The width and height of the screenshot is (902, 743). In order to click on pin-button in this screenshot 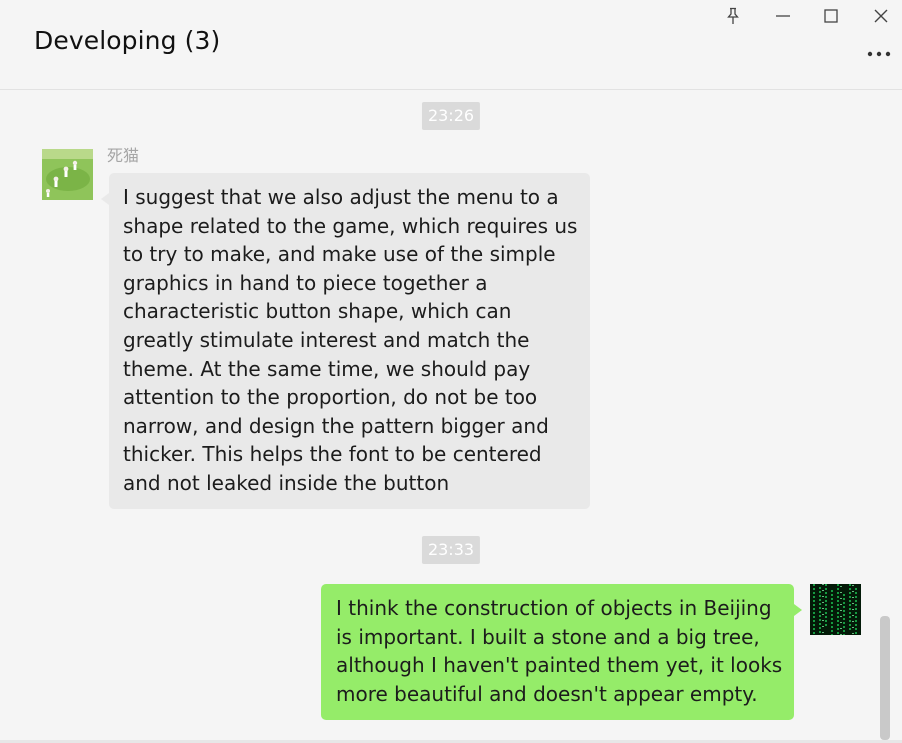, I will do `click(733, 16)`.